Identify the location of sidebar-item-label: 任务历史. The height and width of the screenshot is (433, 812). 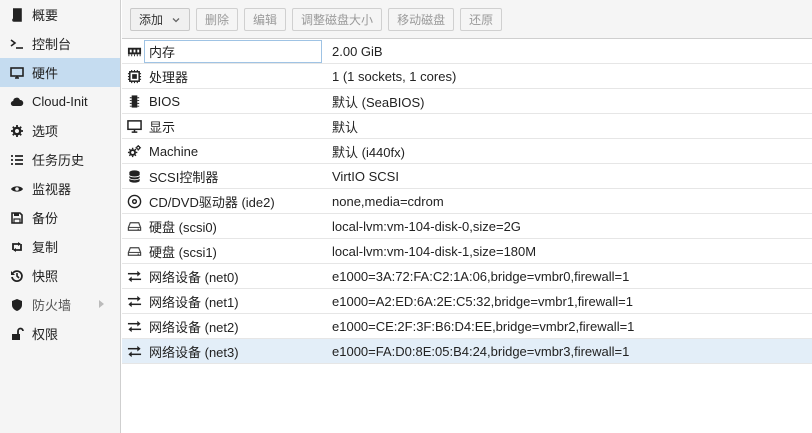
(58, 160).